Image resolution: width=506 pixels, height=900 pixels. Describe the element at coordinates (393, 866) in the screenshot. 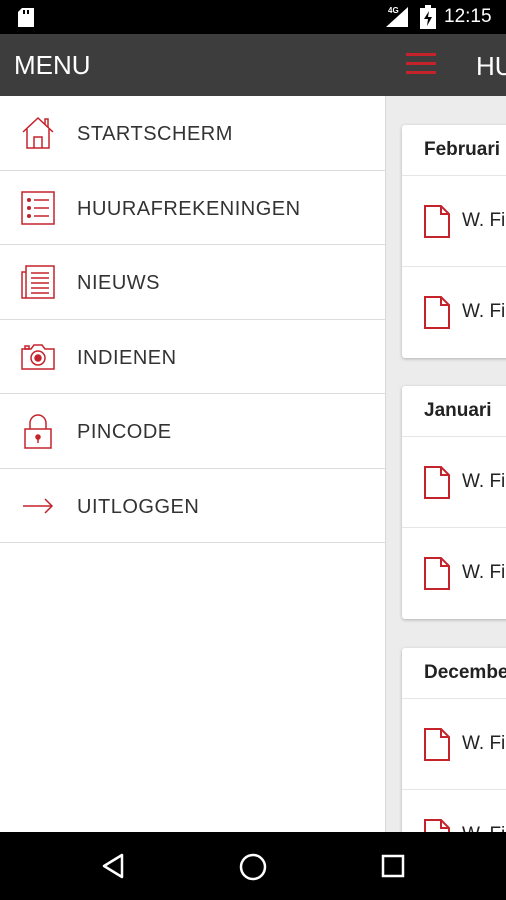

I see `recent-apps-icon` at that location.